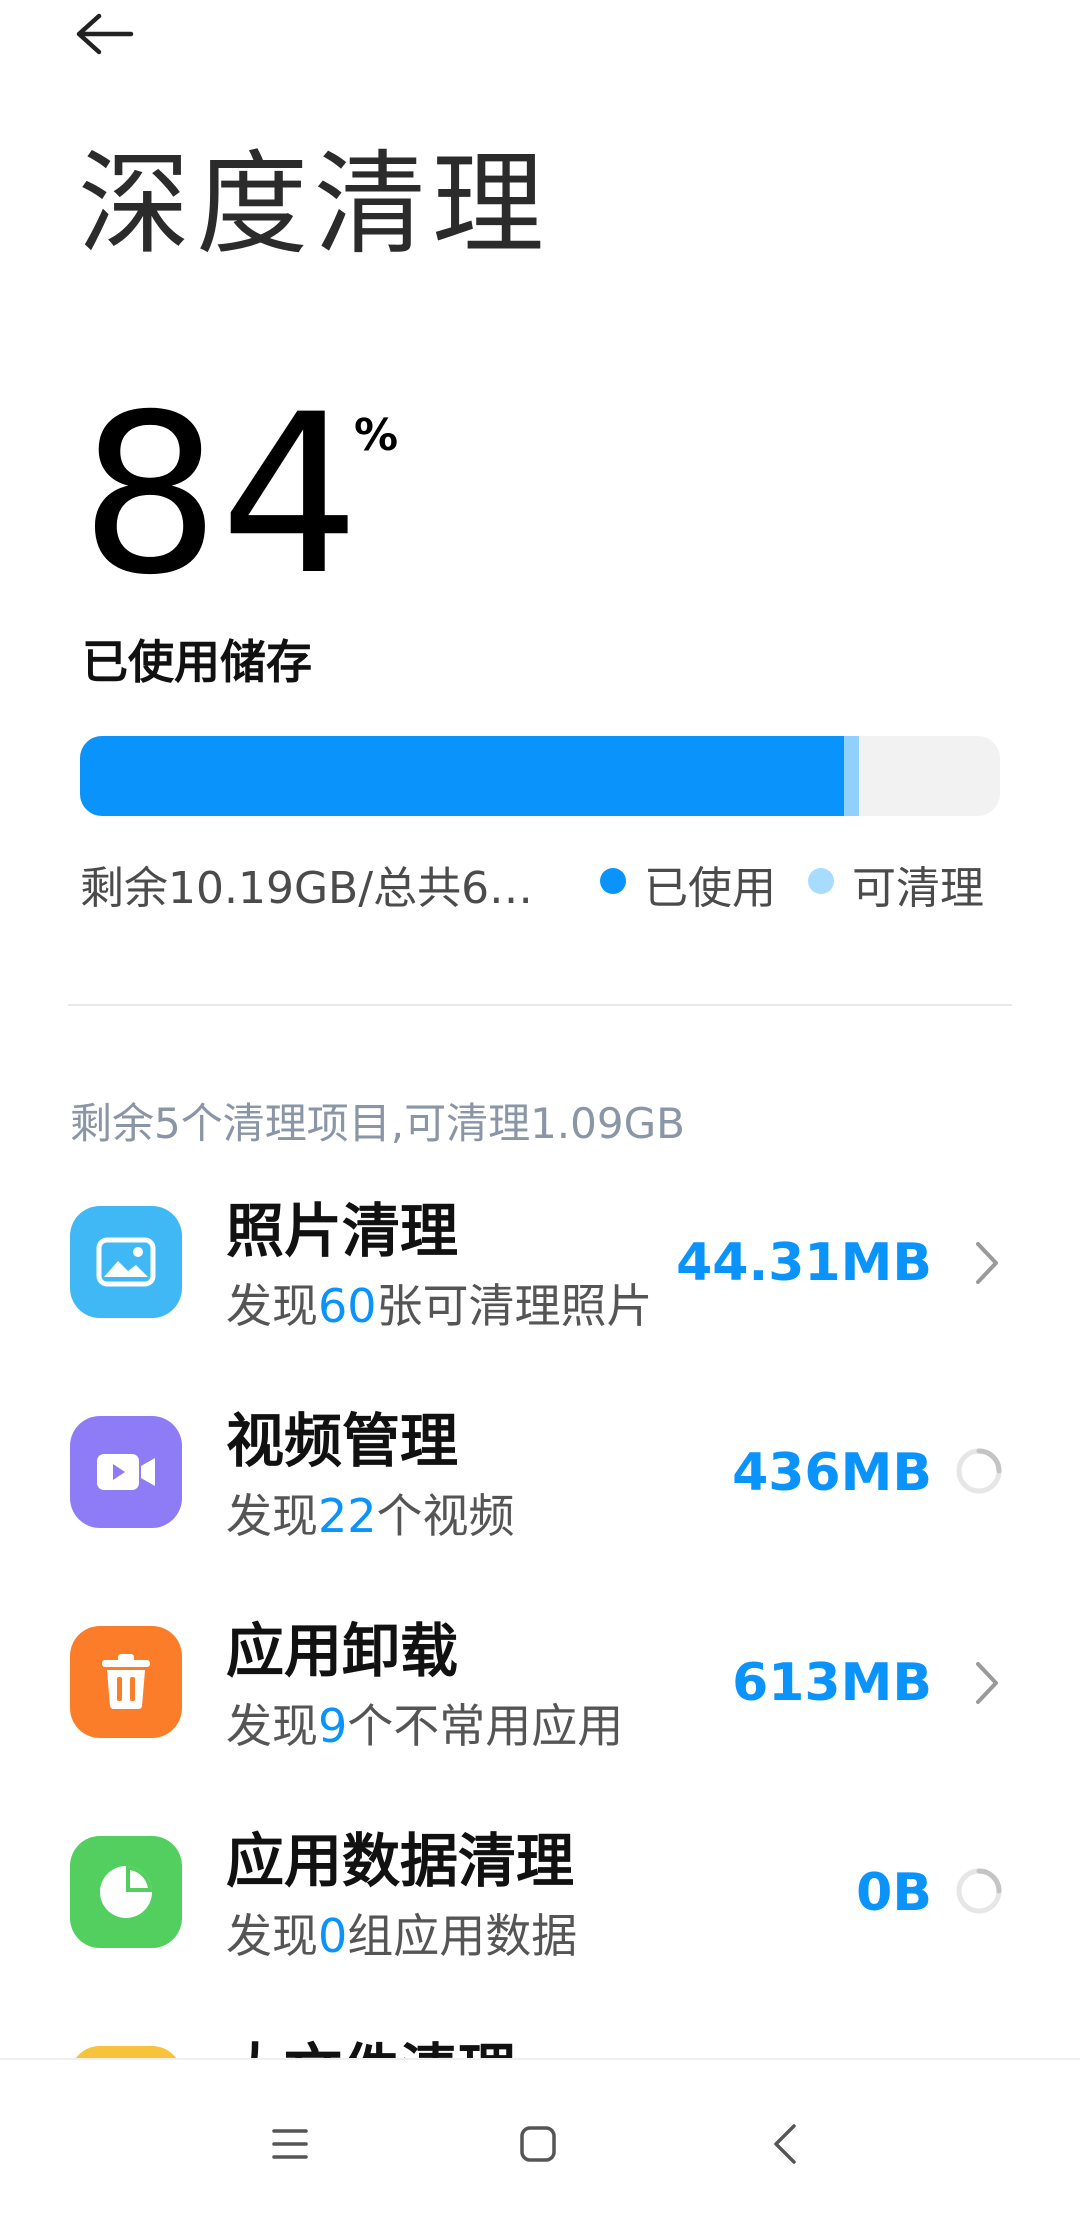 The image size is (1080, 2219). I want to click on list-item-large-file-cleanup: 大文件清理, so click(540, 2037).